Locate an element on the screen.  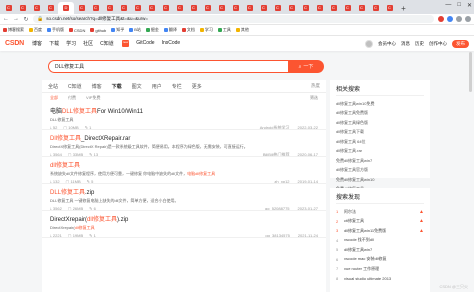
tab-3: 下载 is located at coordinates (117, 86).